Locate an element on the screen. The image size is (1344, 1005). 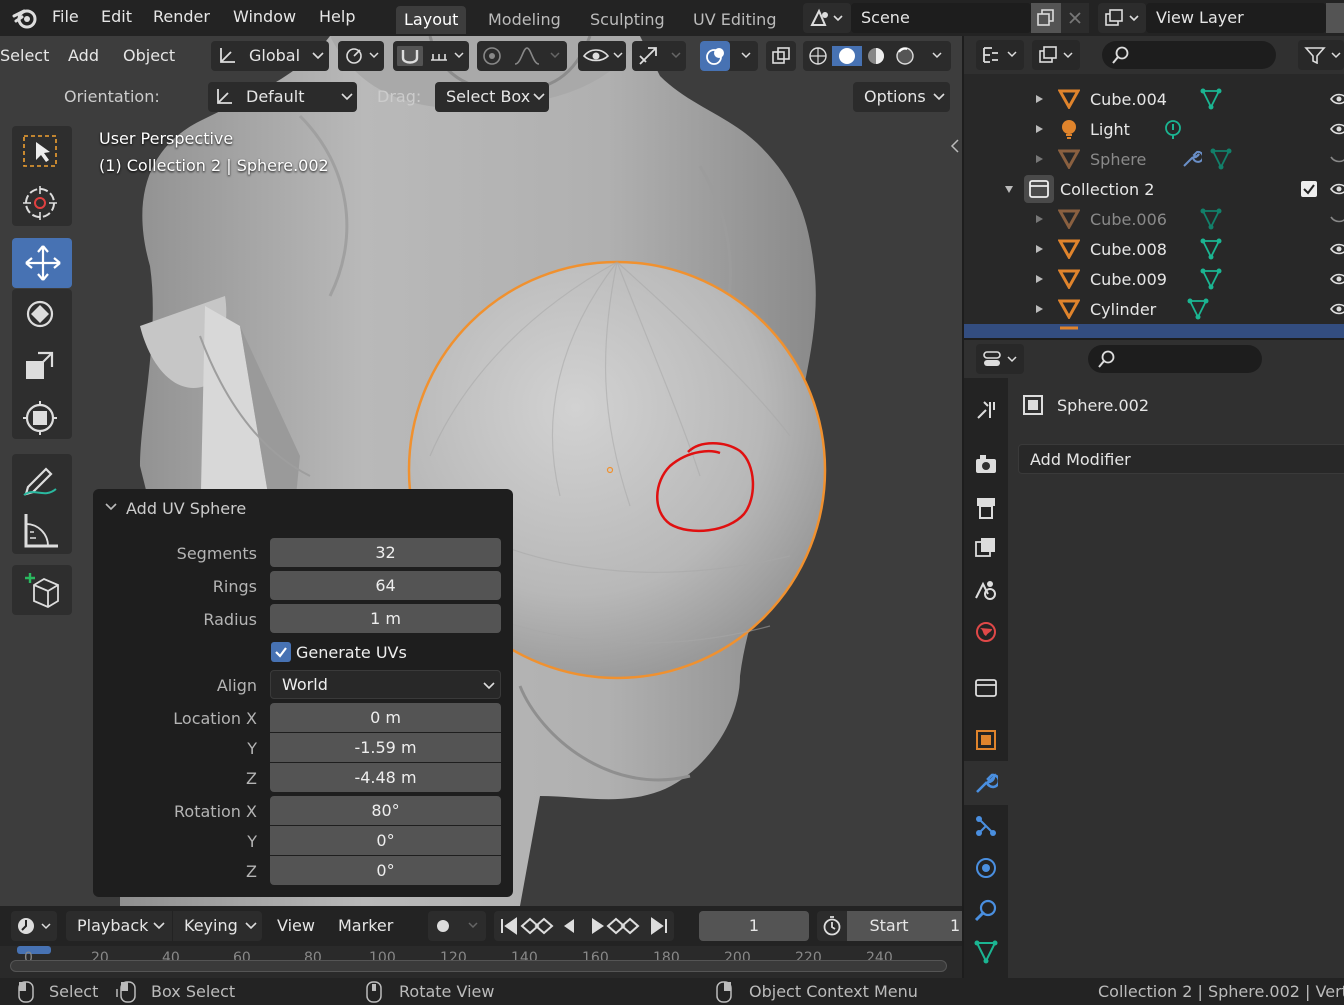
outliner-row-cube-004: Cube.004 is located at coordinates (1154, 99).